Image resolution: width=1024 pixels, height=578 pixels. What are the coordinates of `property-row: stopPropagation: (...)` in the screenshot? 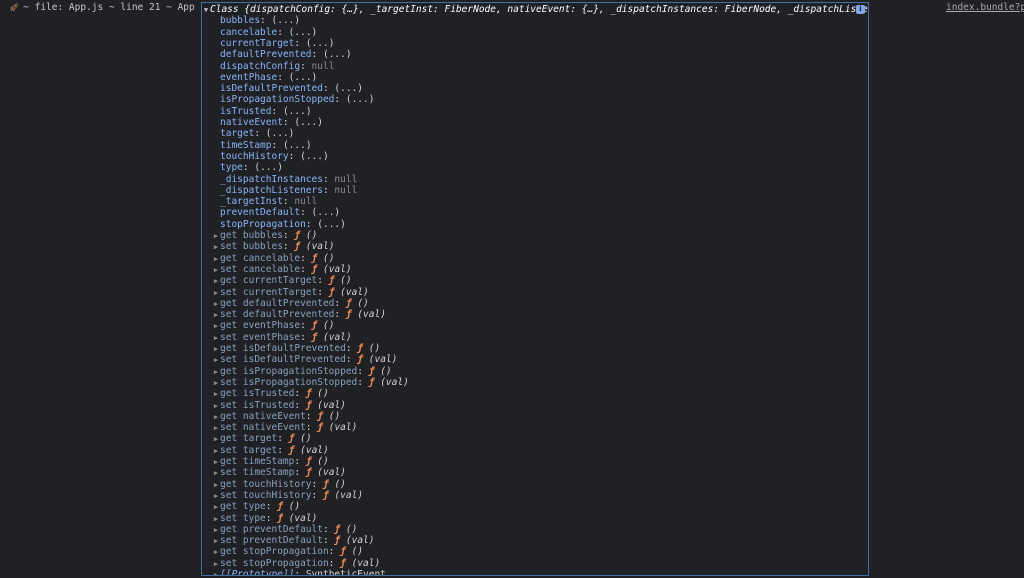 It's located at (535, 224).